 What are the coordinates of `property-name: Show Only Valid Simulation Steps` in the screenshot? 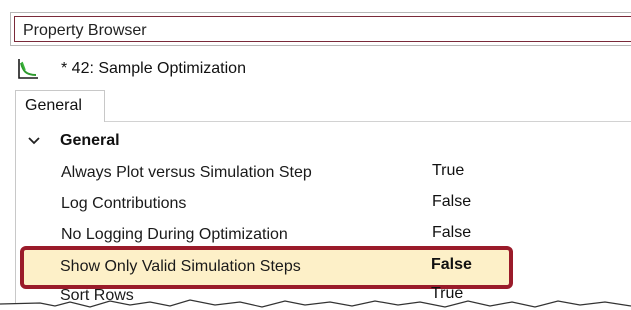 It's located at (180, 266).